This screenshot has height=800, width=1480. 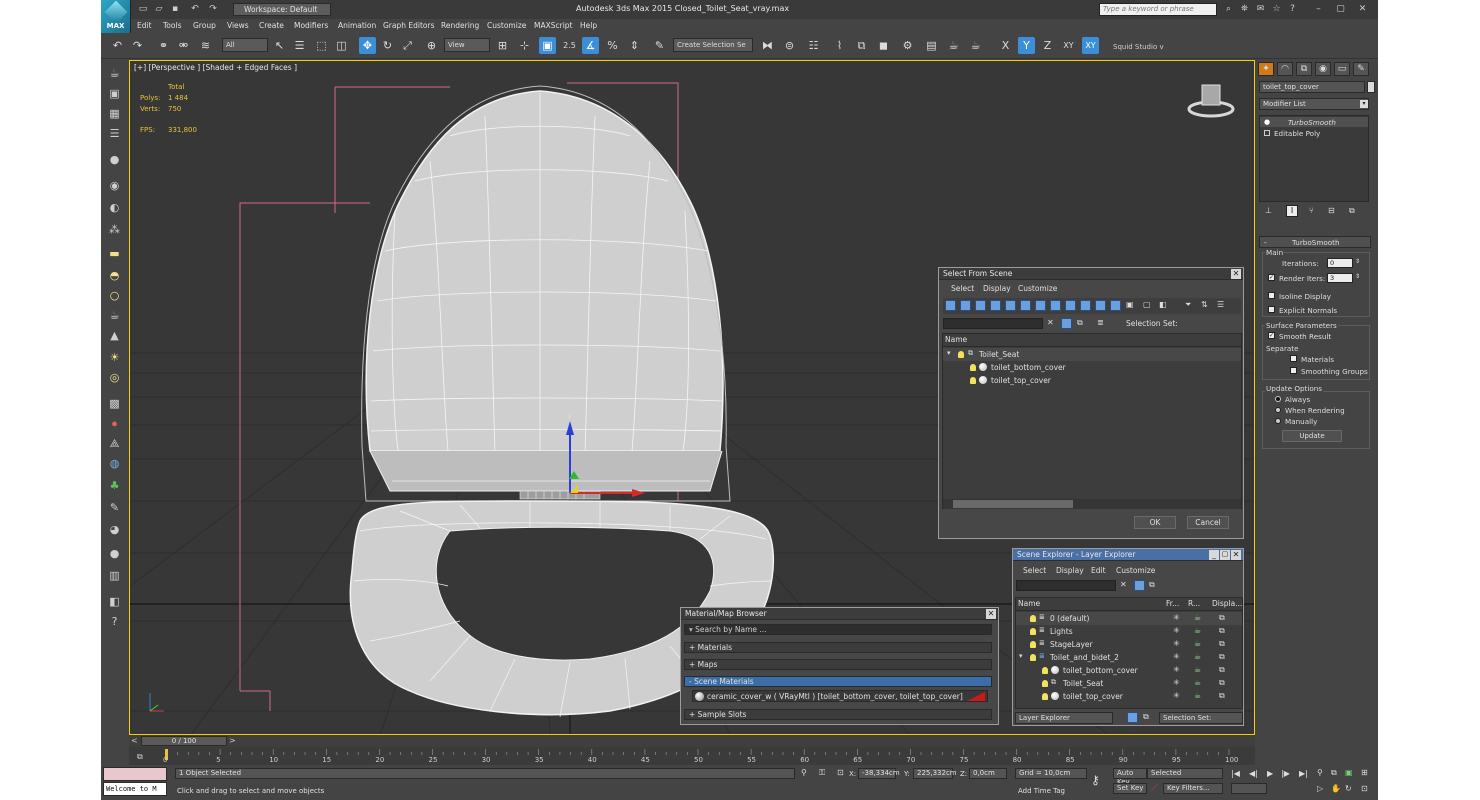 What do you see at coordinates (935, 773) in the screenshot?
I see `y-coord-field: 225,332cm` at bounding box center [935, 773].